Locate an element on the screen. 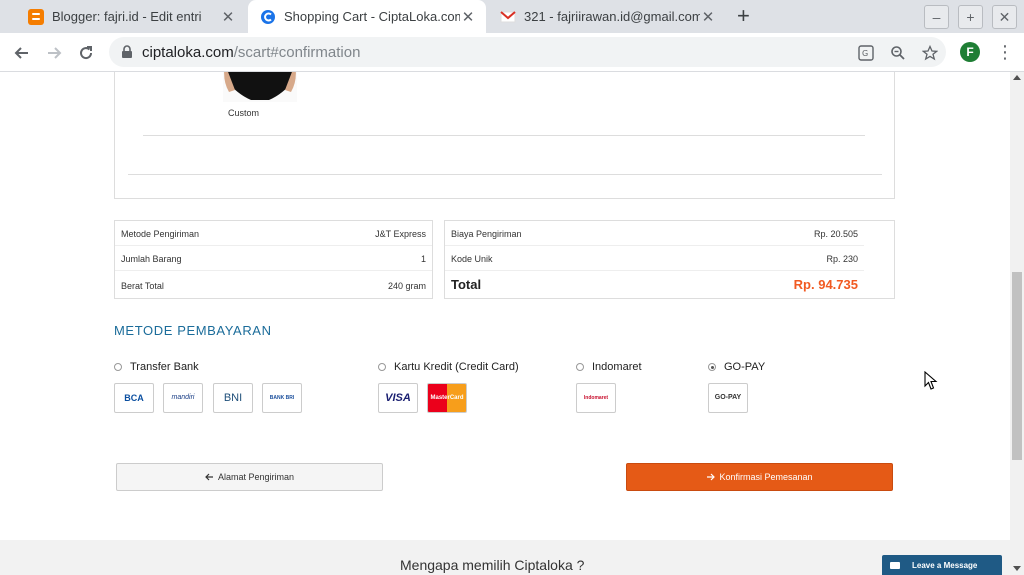 Image resolution: width=1024 pixels, height=575 pixels. new-tab-icon: + is located at coordinates (743, 16).